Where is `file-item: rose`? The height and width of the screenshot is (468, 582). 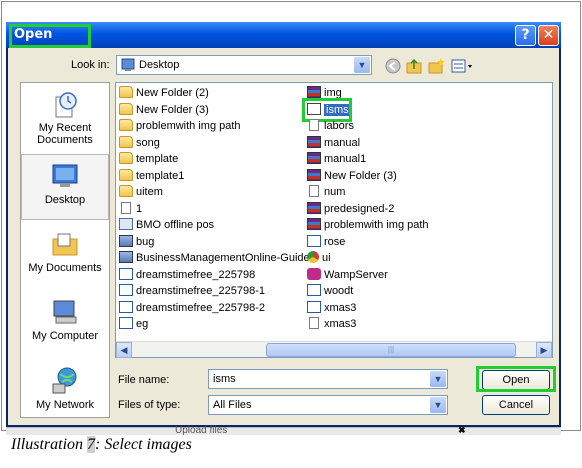 file-item: rose is located at coordinates (326, 242).